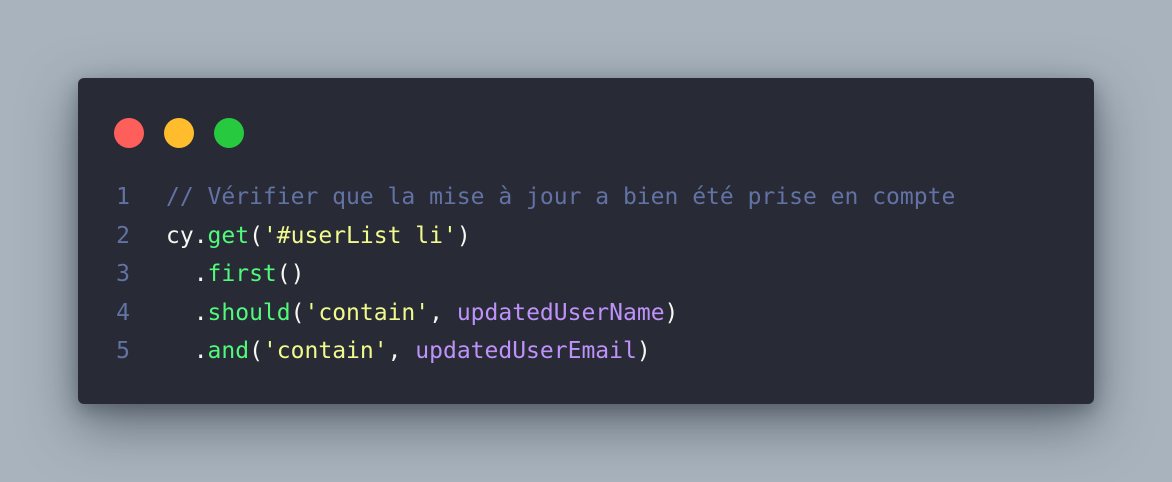 This screenshot has width=1172, height=482. I want to click on code-token-plain: (), so click(290, 274).